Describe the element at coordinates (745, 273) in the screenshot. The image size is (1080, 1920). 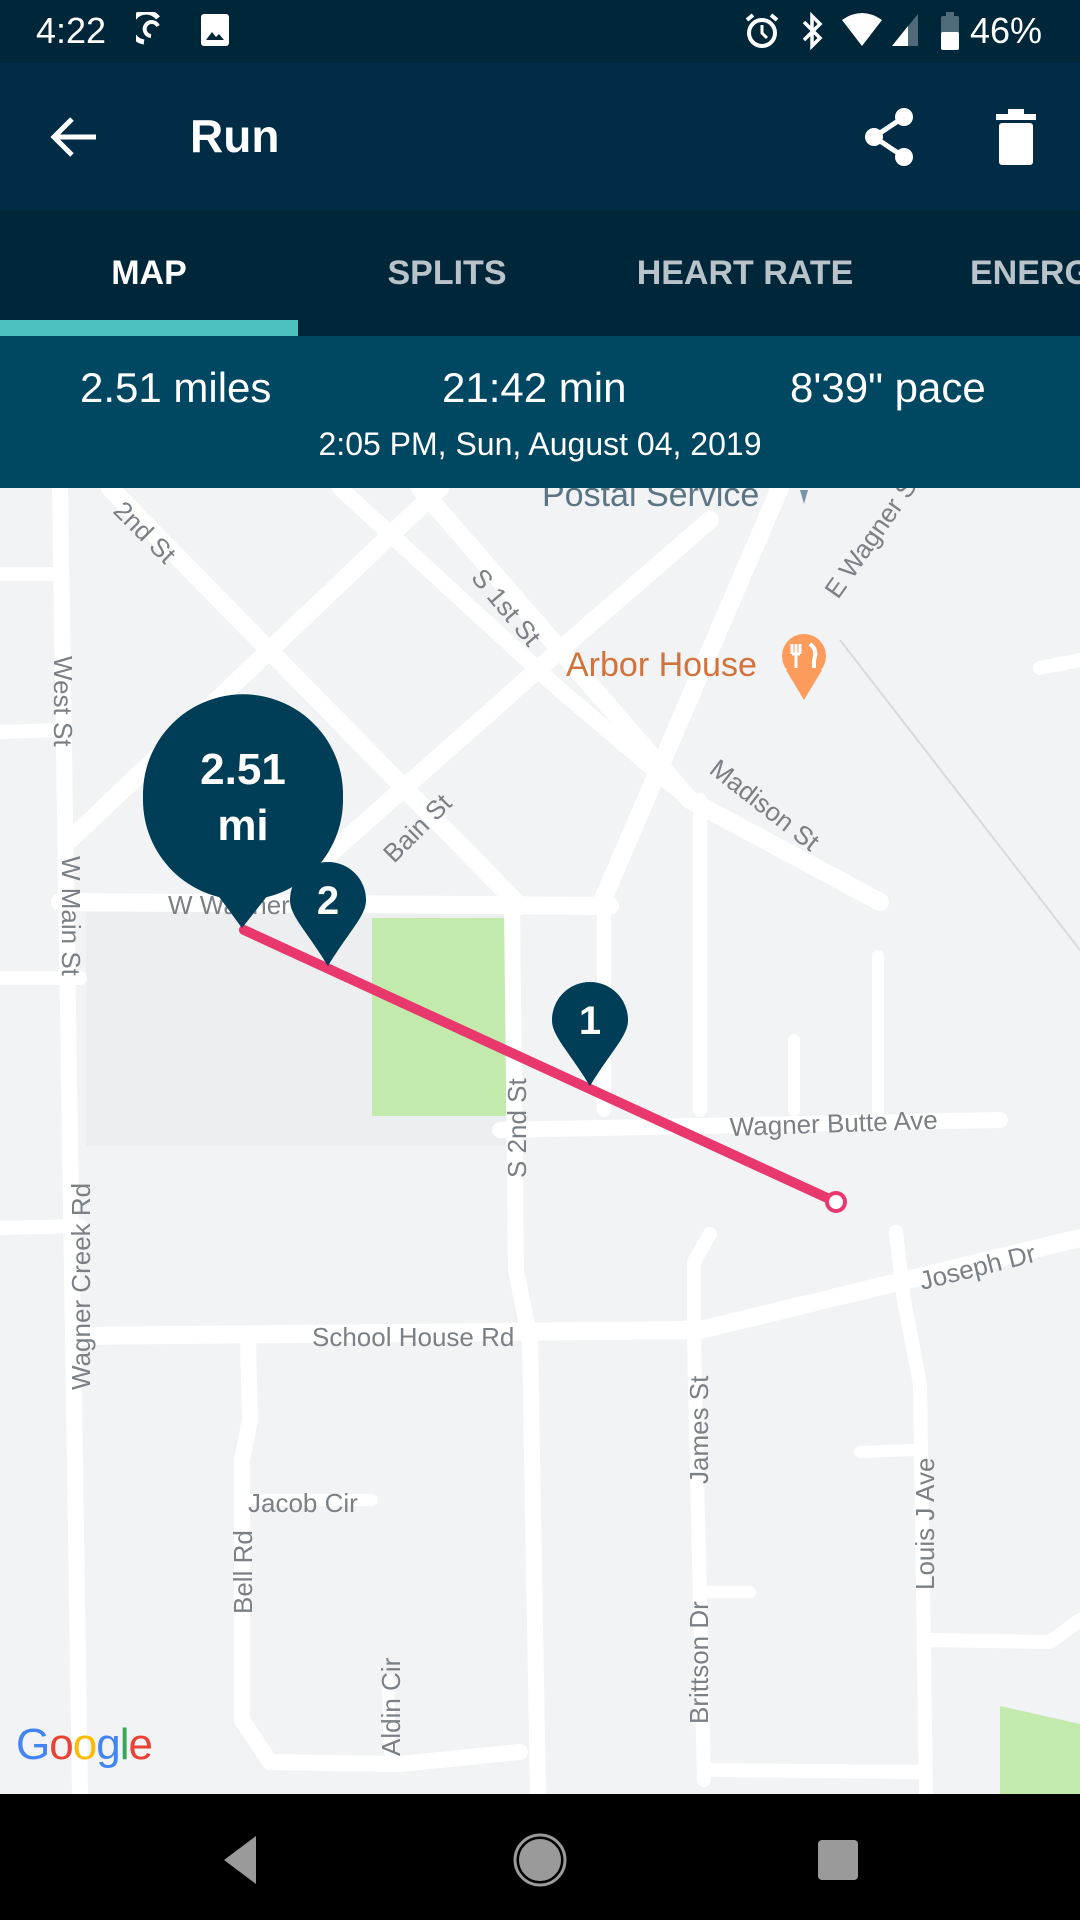
I see `tab-heart-rate: HEART RATE` at that location.